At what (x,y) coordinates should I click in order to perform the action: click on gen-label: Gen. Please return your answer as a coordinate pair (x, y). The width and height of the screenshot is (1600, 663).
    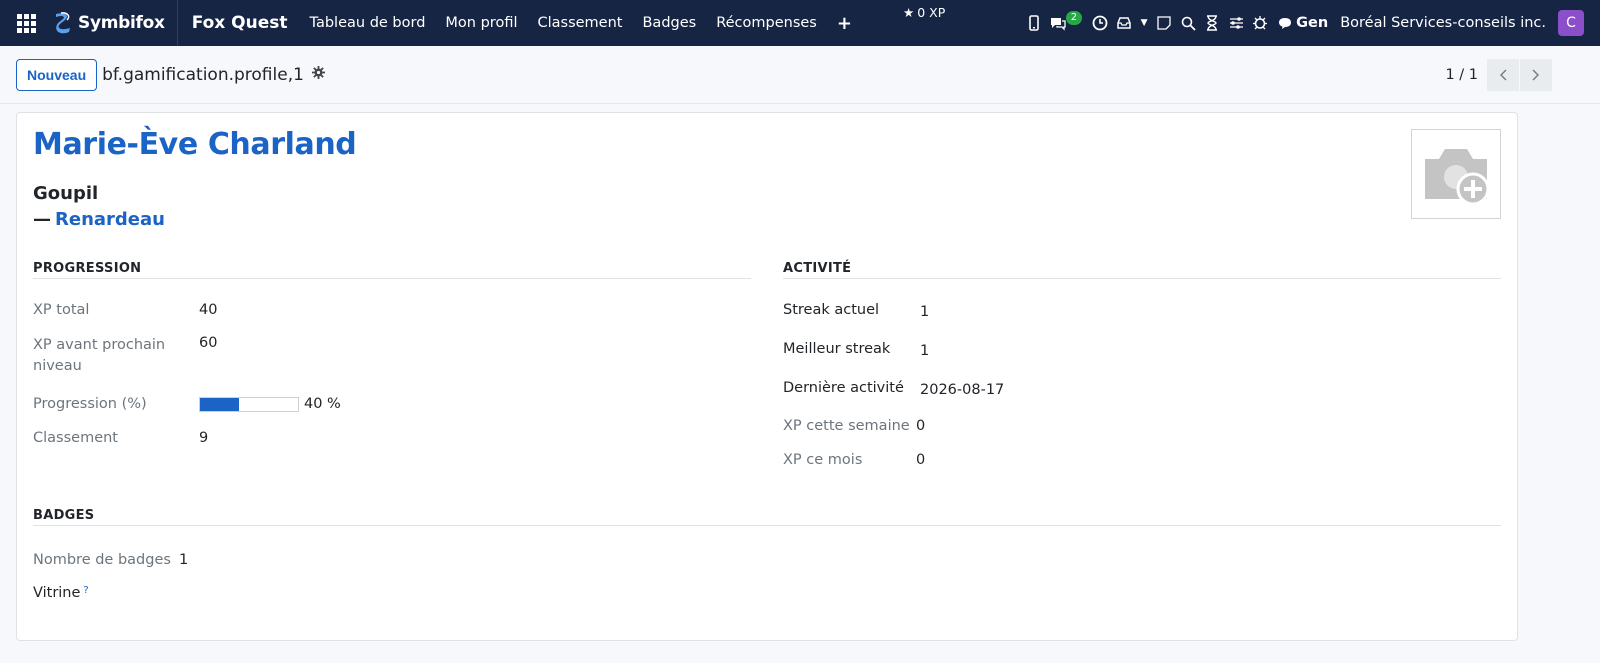
    Looking at the image, I should click on (1312, 23).